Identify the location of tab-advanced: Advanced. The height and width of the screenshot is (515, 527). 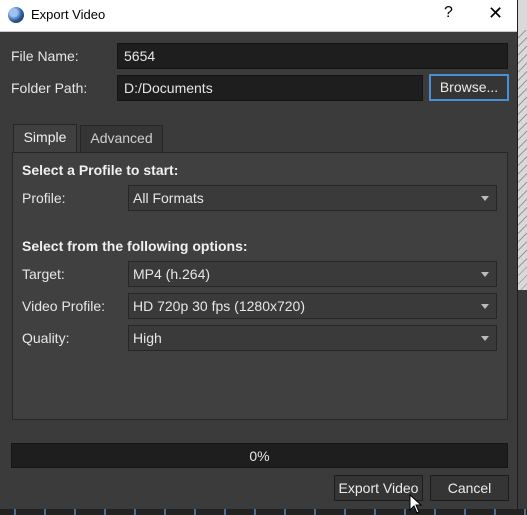
(121, 138).